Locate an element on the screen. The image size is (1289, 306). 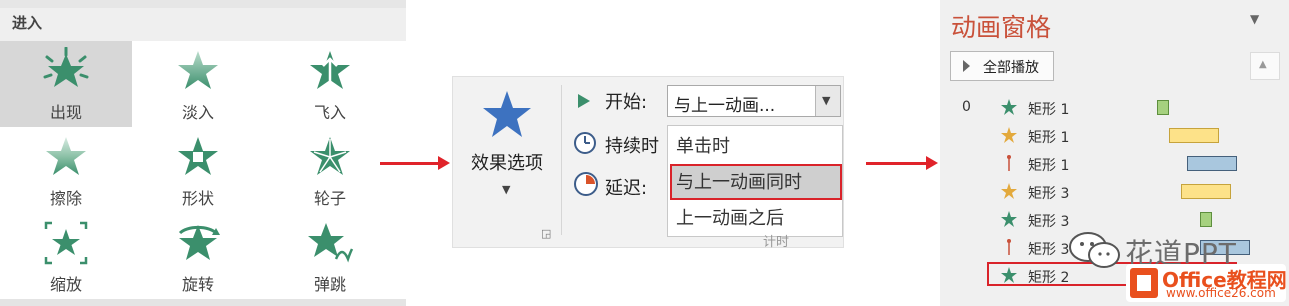
effect-fly-in: 飞入 is located at coordinates (330, 84).